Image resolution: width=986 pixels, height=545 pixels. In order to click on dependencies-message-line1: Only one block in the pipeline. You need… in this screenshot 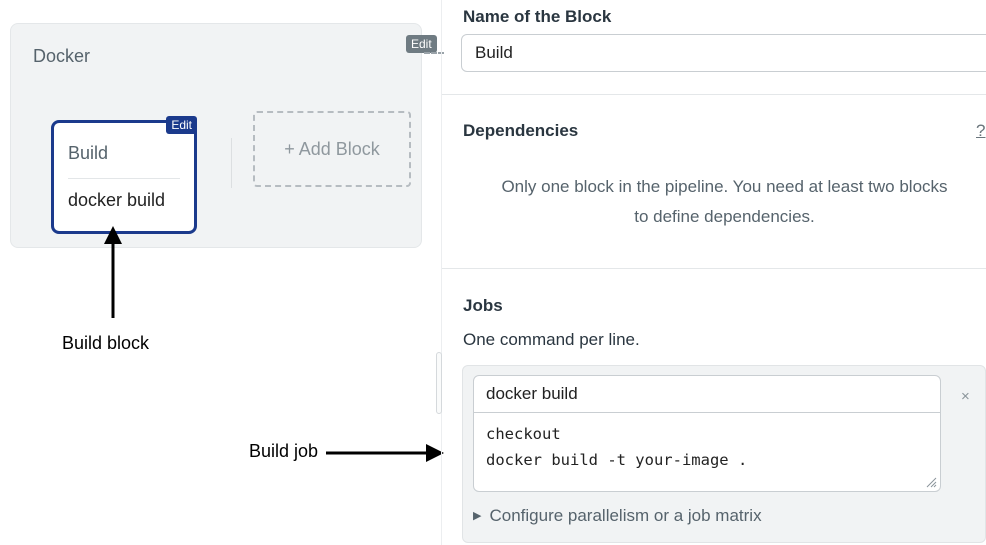, I will do `click(724, 186)`.